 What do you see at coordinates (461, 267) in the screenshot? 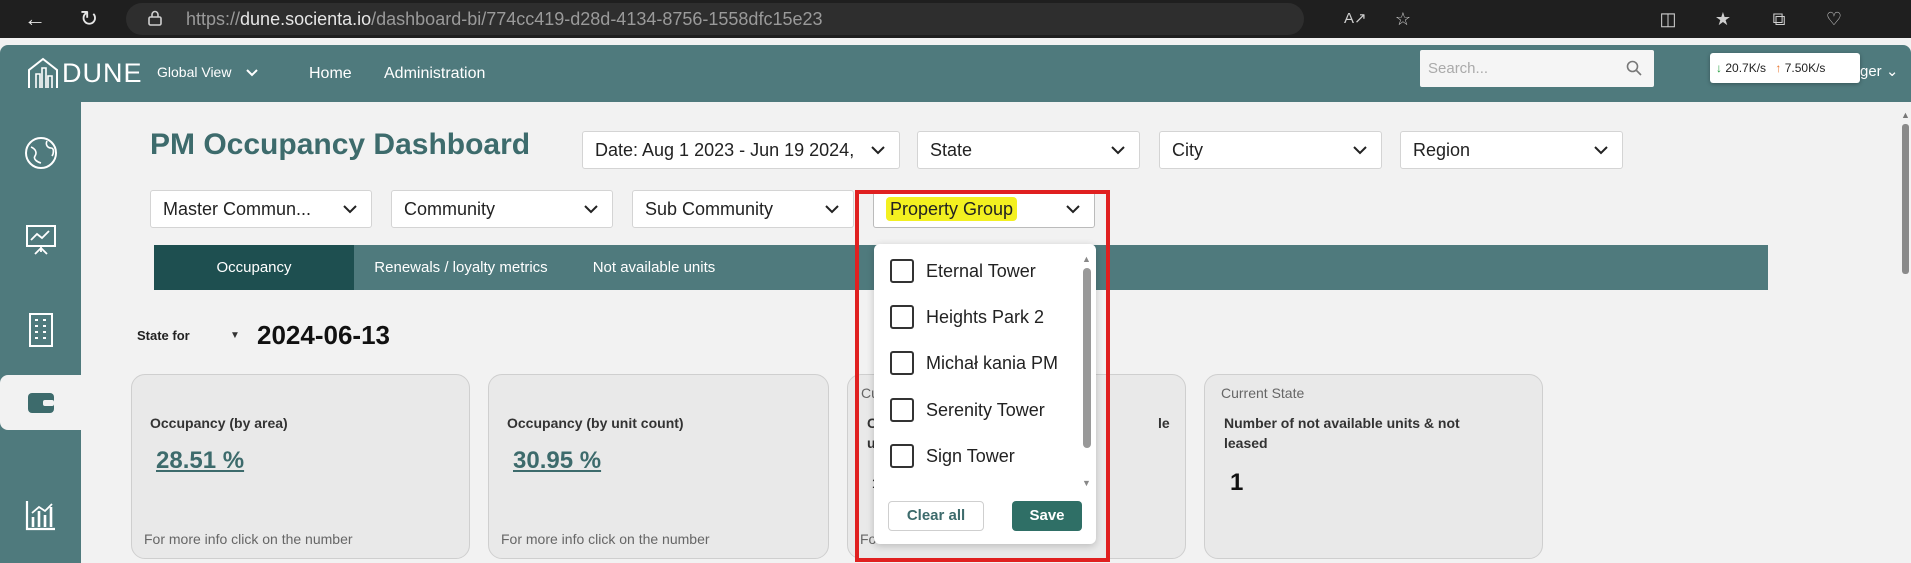
I see `tab-renewals-loyalty: Renewals / loyalty metrics` at bounding box center [461, 267].